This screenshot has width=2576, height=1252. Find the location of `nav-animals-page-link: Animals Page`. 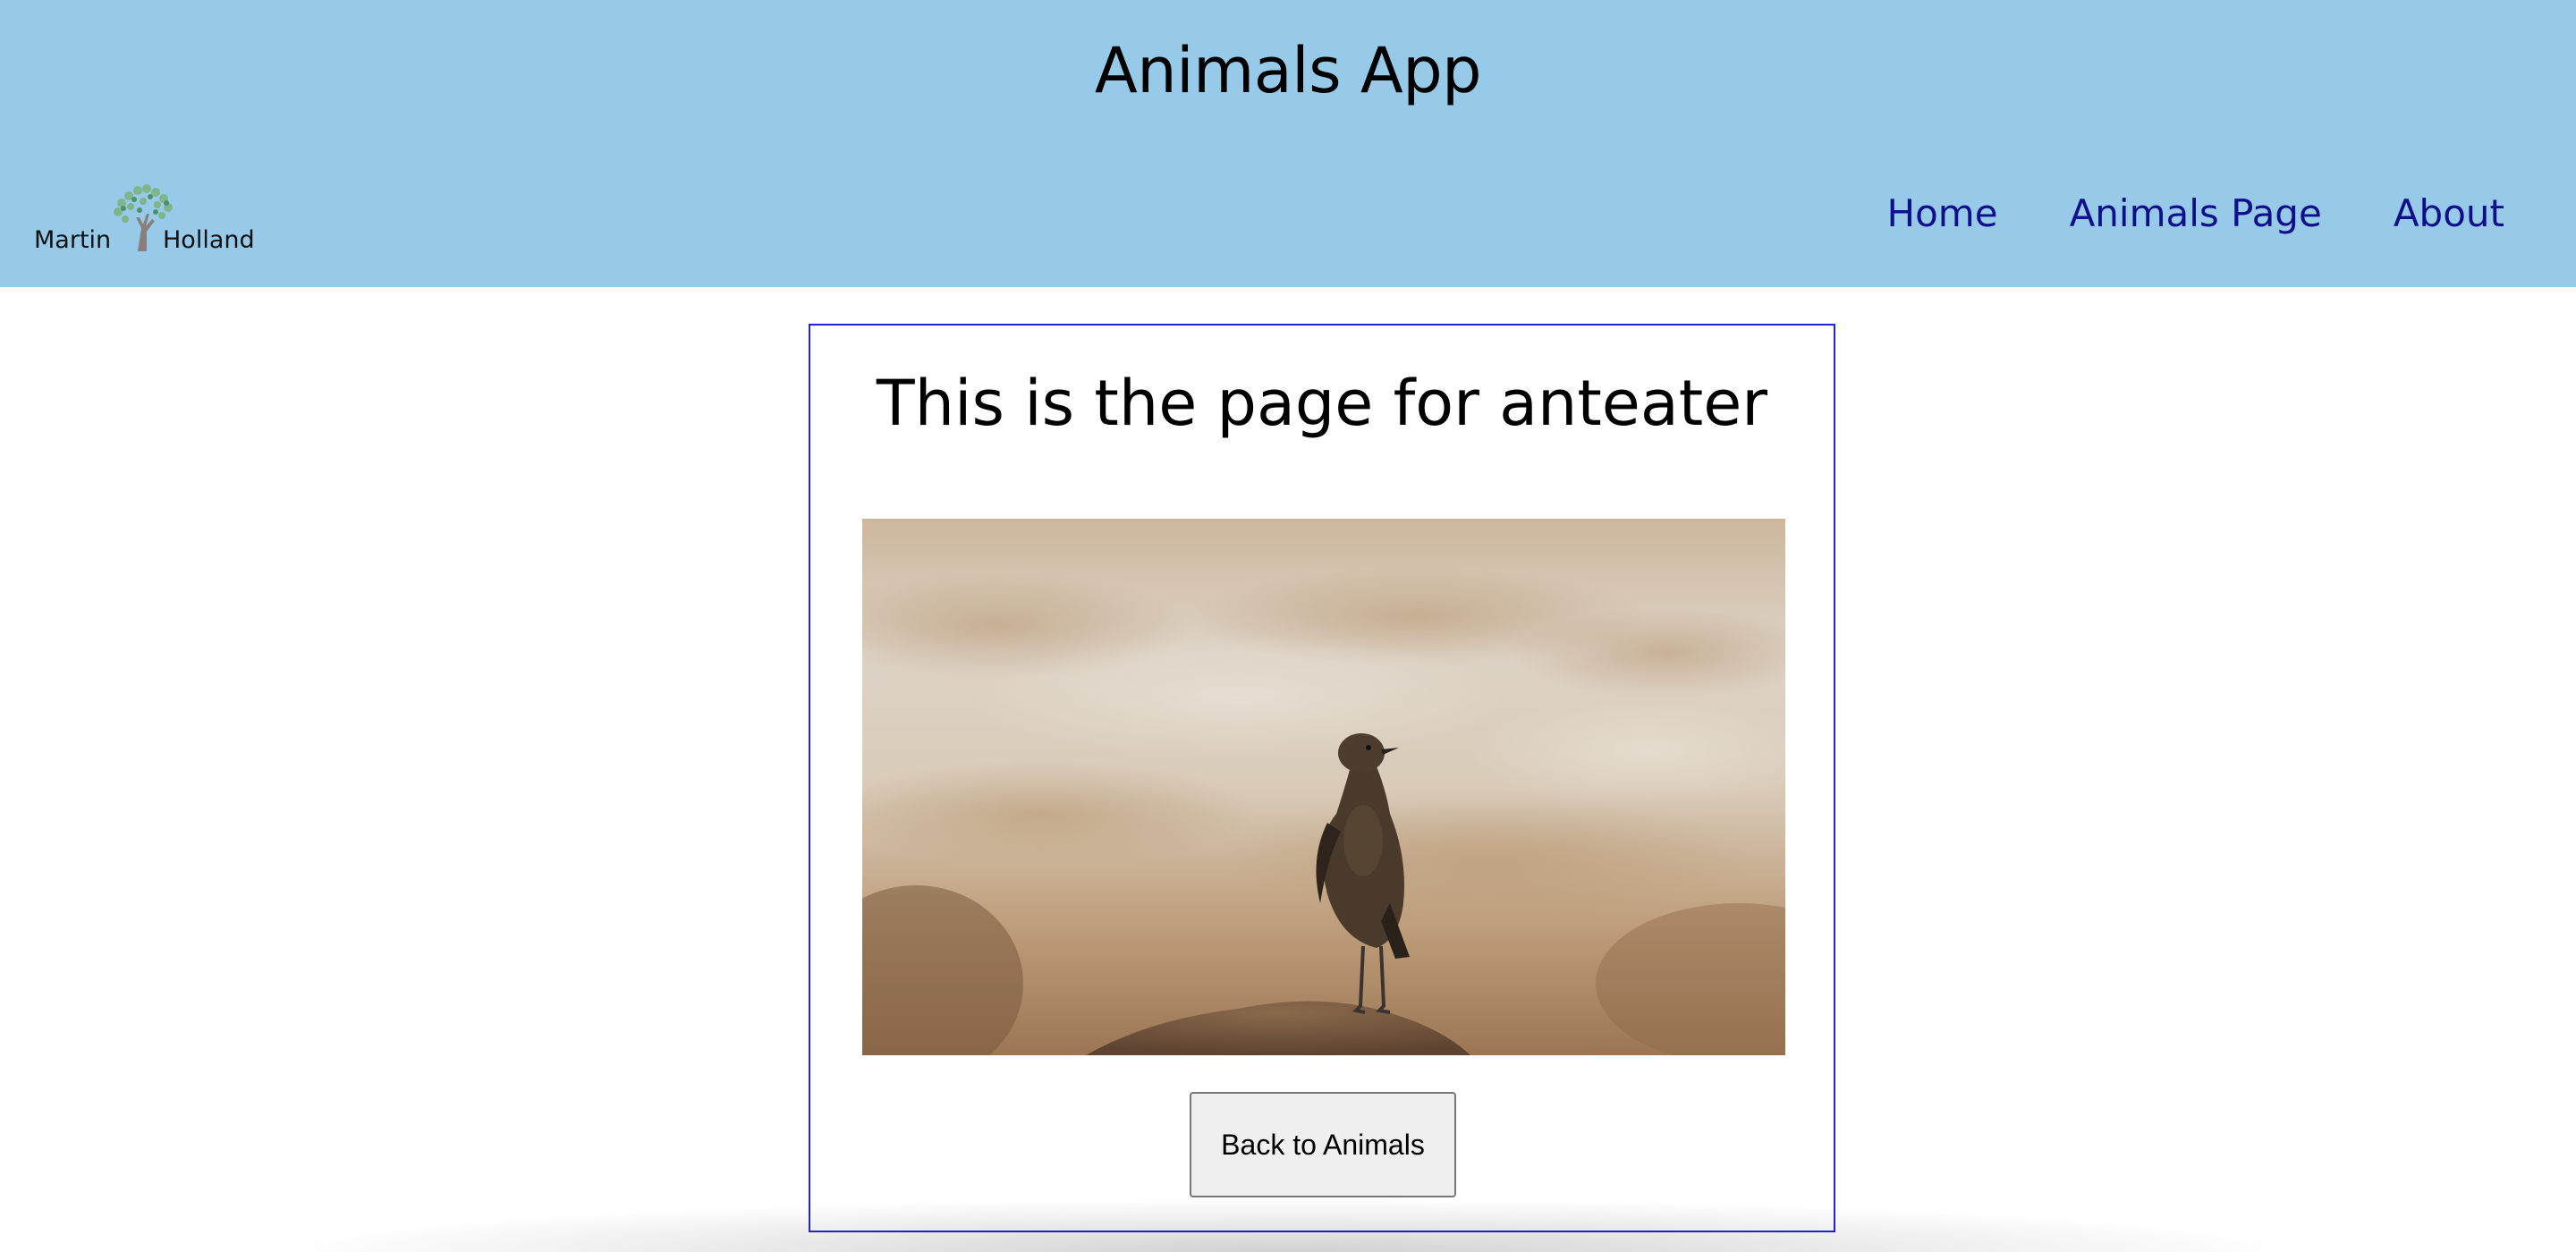

nav-animals-page-link: Animals Page is located at coordinates (2196, 213).